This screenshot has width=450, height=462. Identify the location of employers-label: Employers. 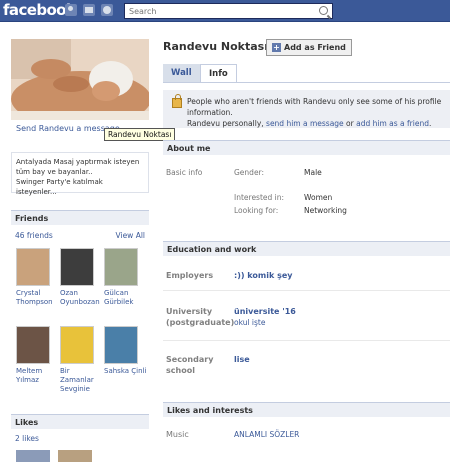
(190, 275).